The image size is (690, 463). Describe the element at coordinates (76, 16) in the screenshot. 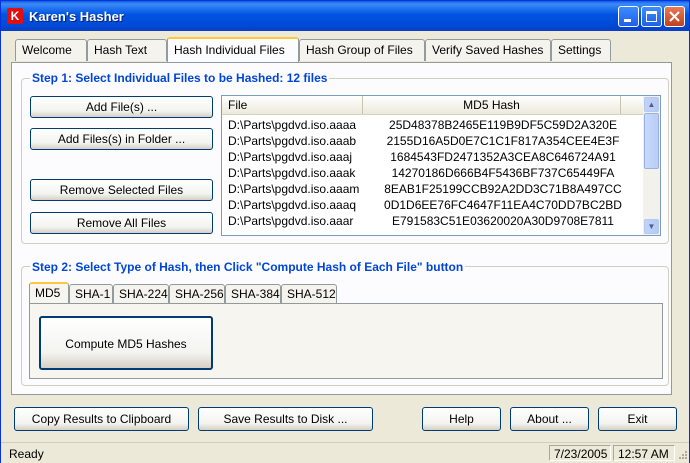

I see `window-title: Karen's Hasher` at that location.